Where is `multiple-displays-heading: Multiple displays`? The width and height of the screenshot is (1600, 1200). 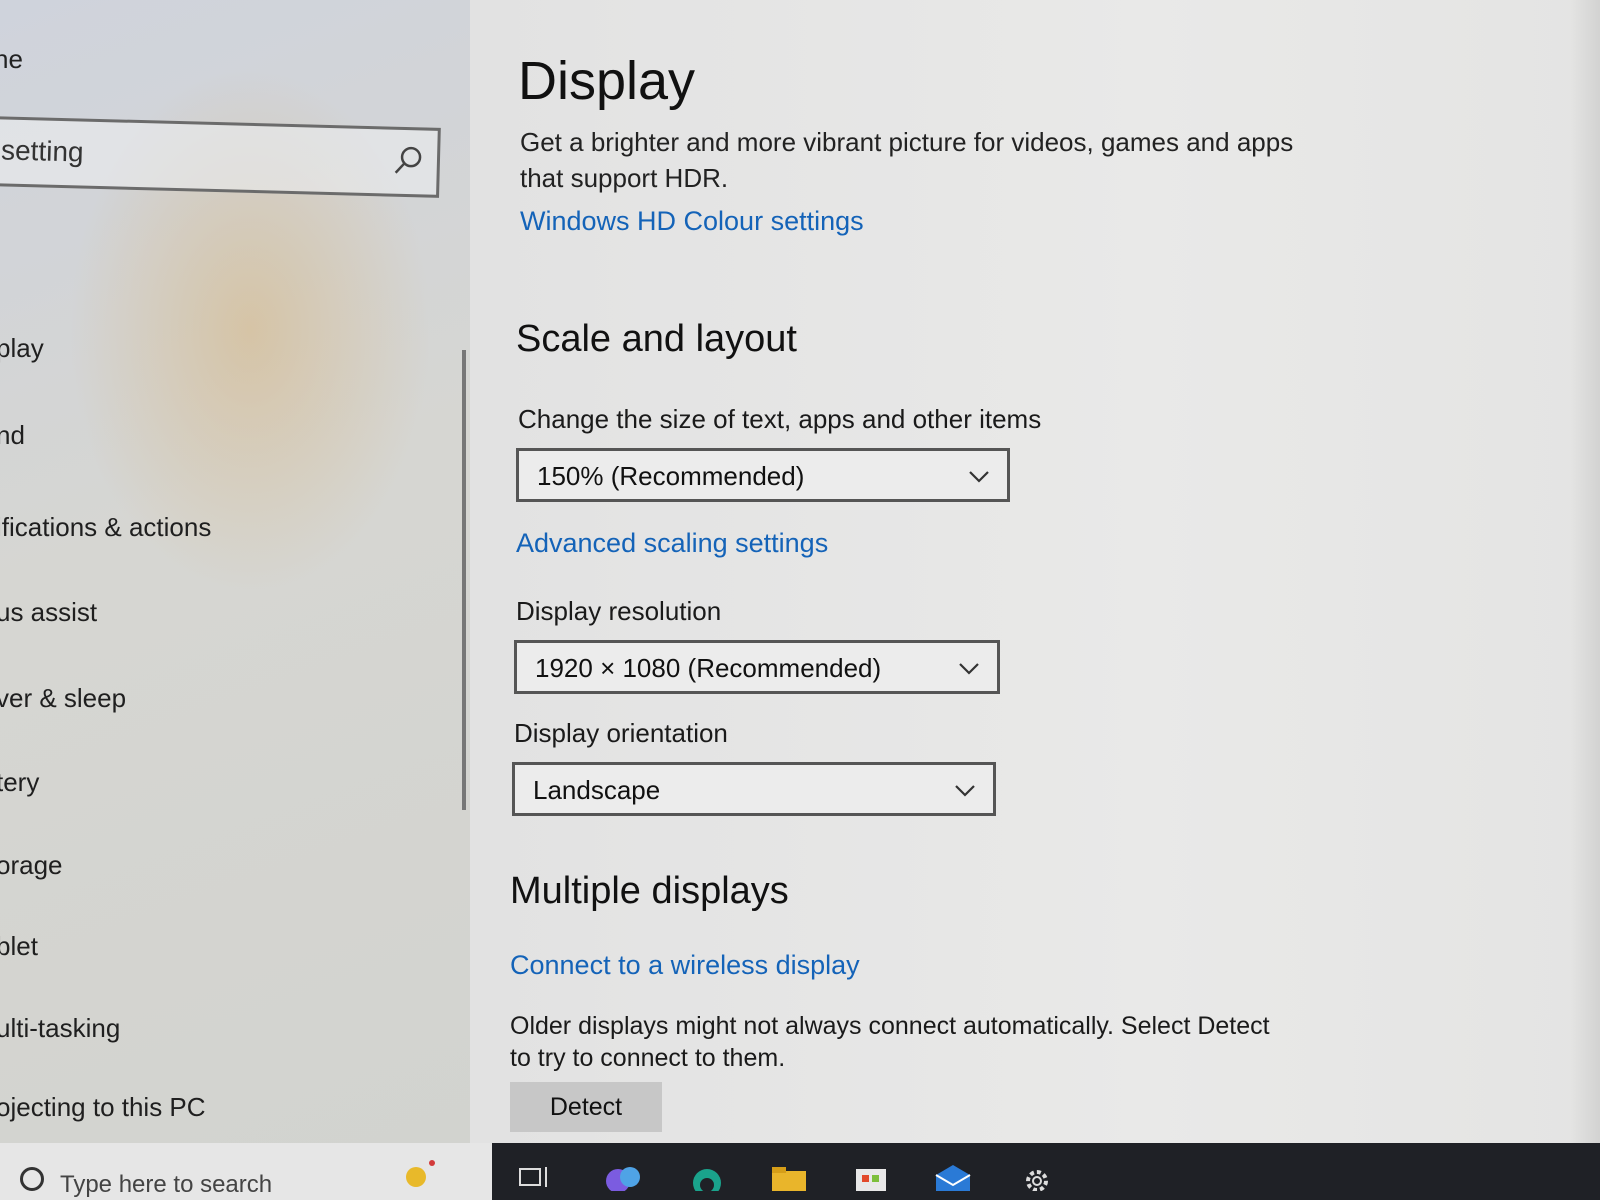 multiple-displays-heading: Multiple displays is located at coordinates (649, 891).